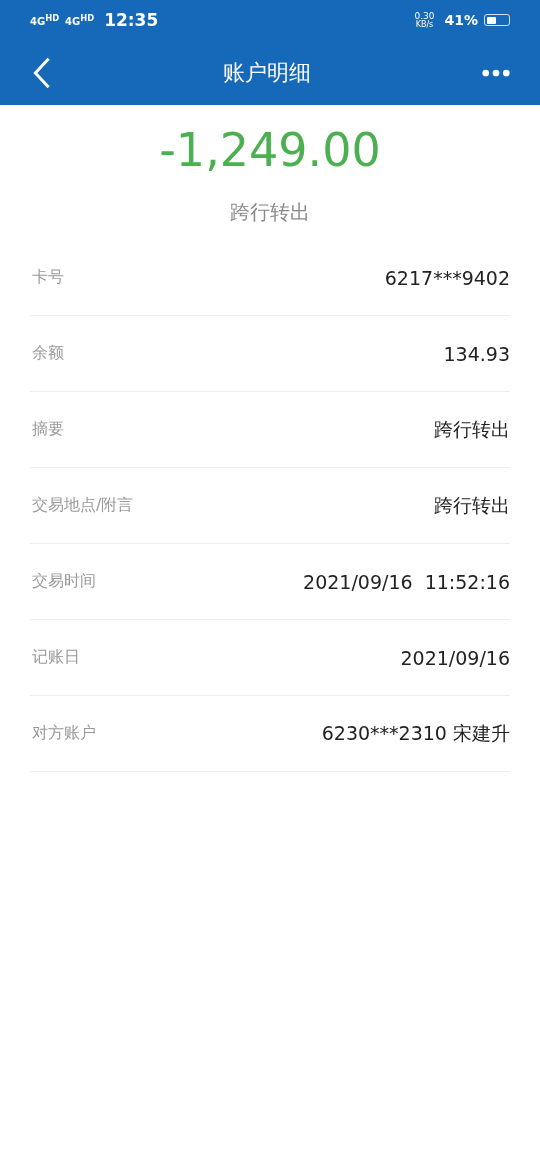  What do you see at coordinates (47, 353) in the screenshot?
I see `field-label: 余额` at bounding box center [47, 353].